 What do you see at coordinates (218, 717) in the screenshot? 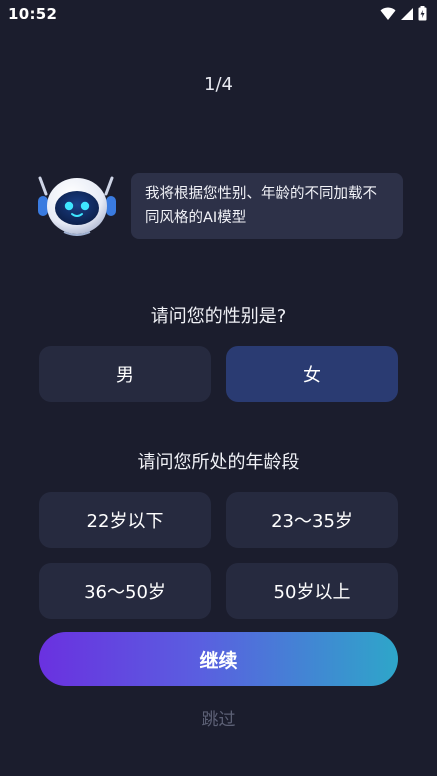
I see `skip-button: 跳过` at bounding box center [218, 717].